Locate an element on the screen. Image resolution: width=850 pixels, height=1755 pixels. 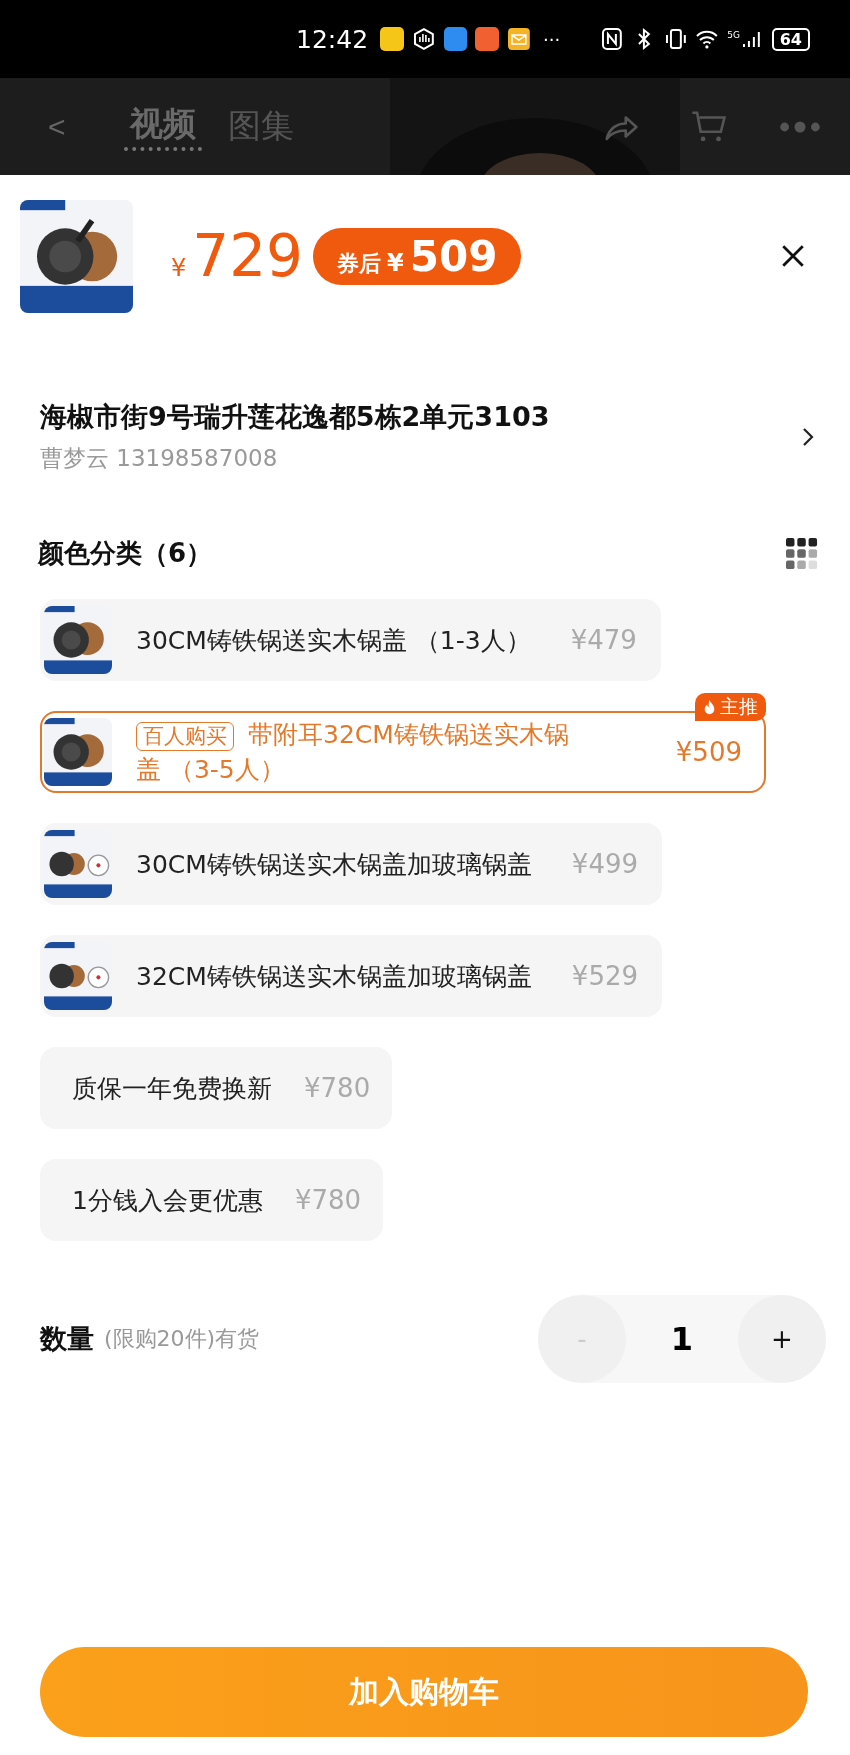
option-price: ¥509 is located at coordinates (708, 752).